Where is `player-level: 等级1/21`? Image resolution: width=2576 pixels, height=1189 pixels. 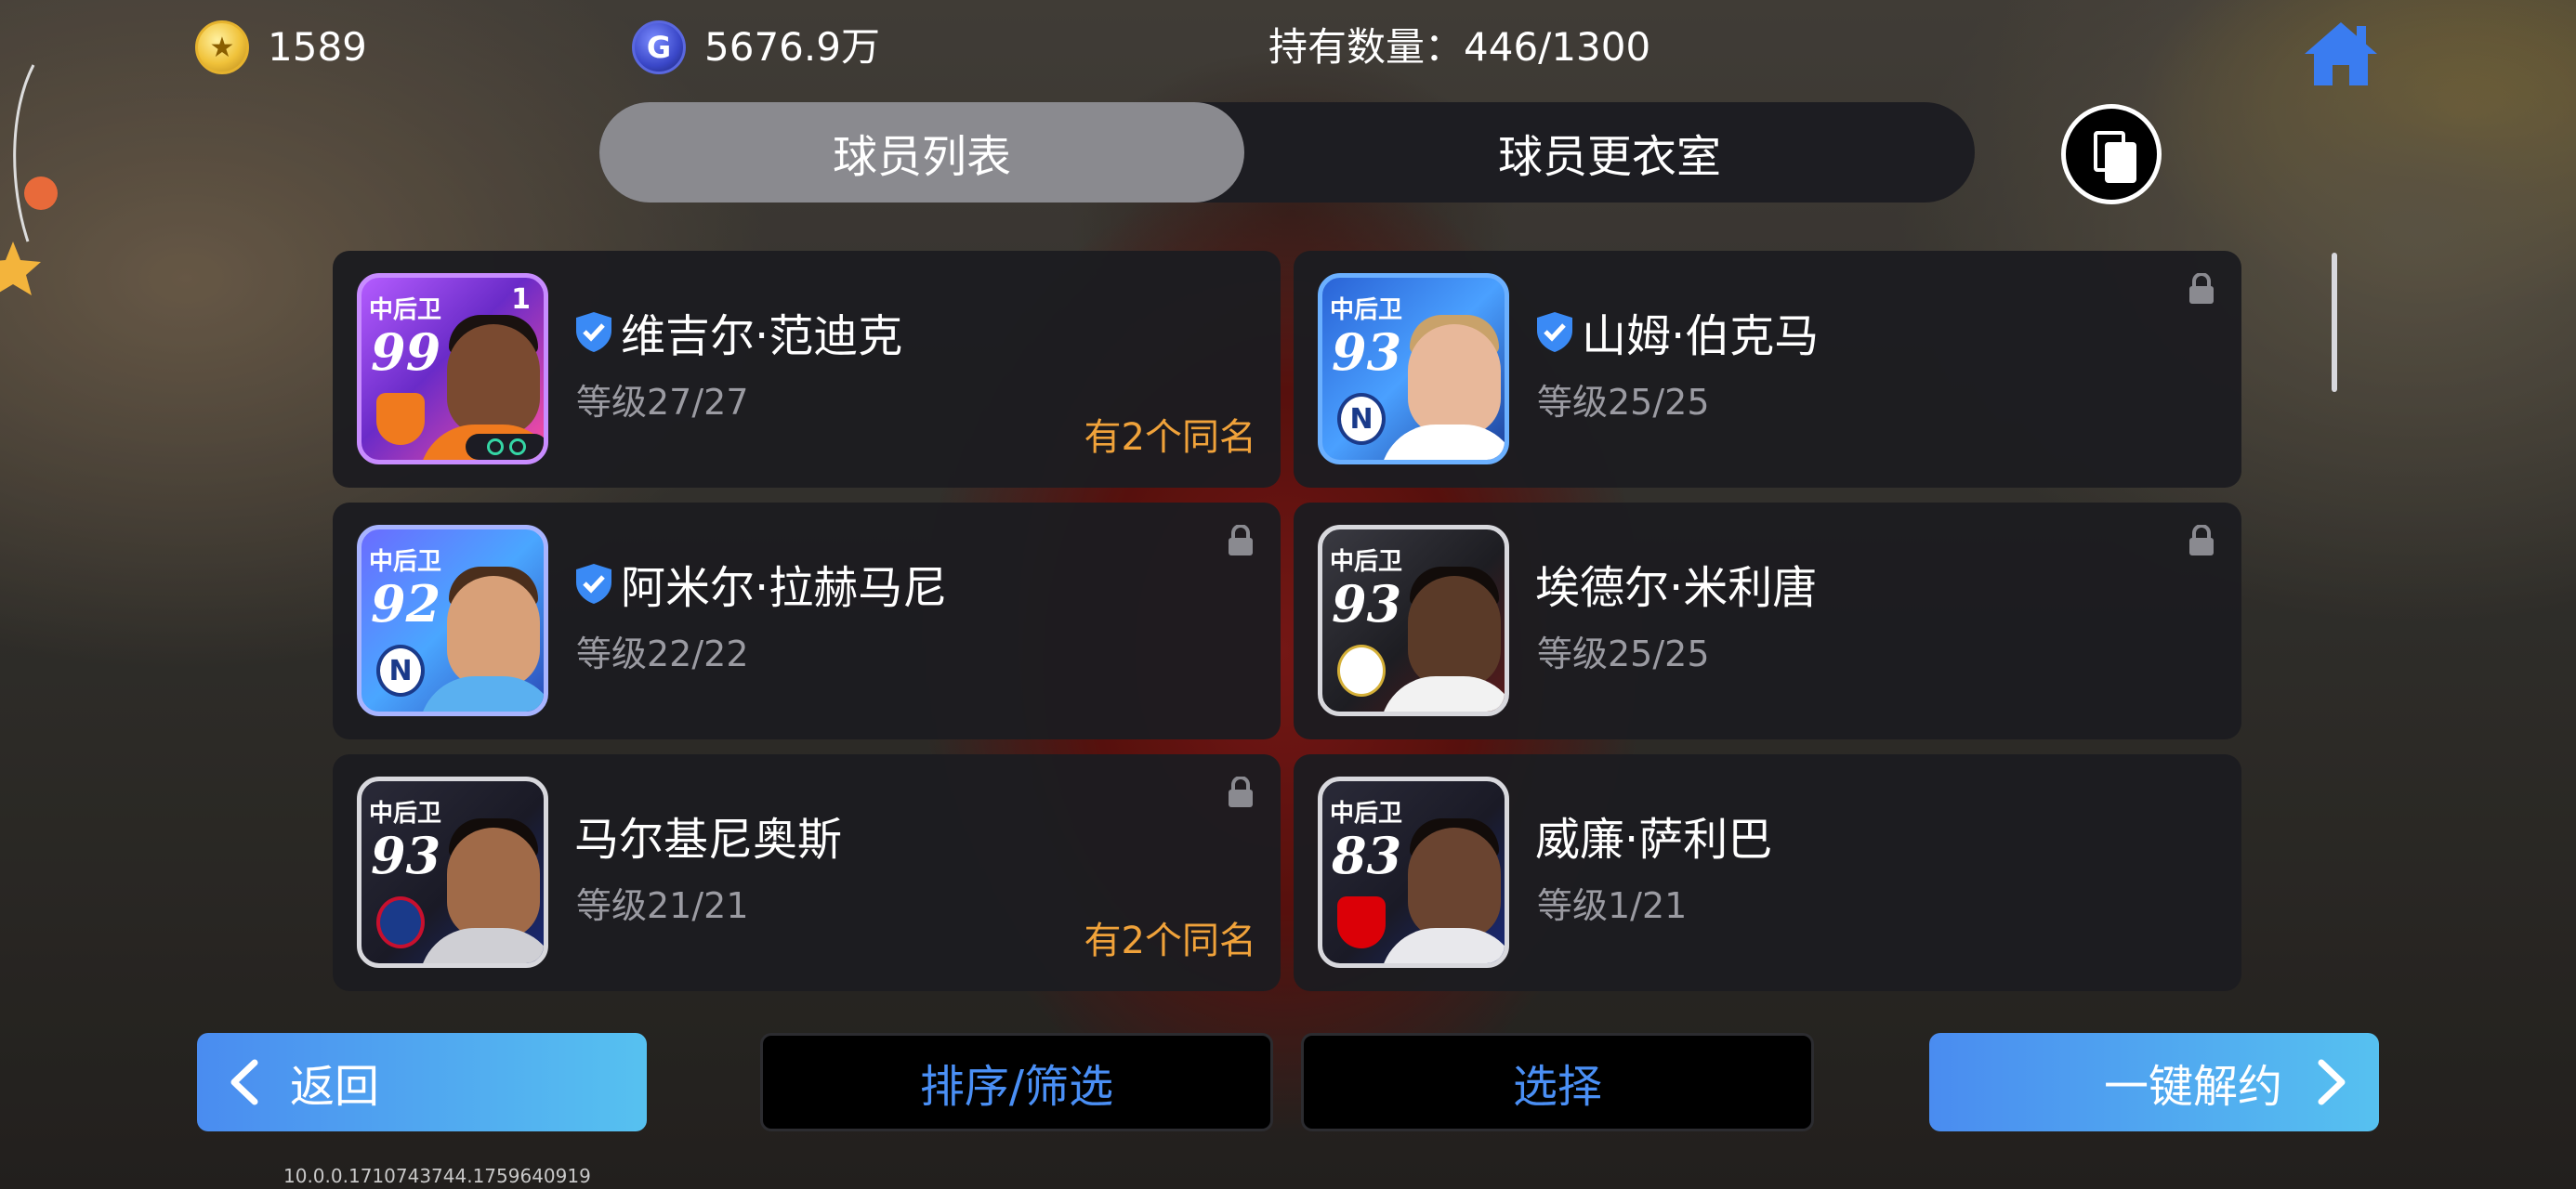
player-level: 等级1/21 is located at coordinates (1612, 905).